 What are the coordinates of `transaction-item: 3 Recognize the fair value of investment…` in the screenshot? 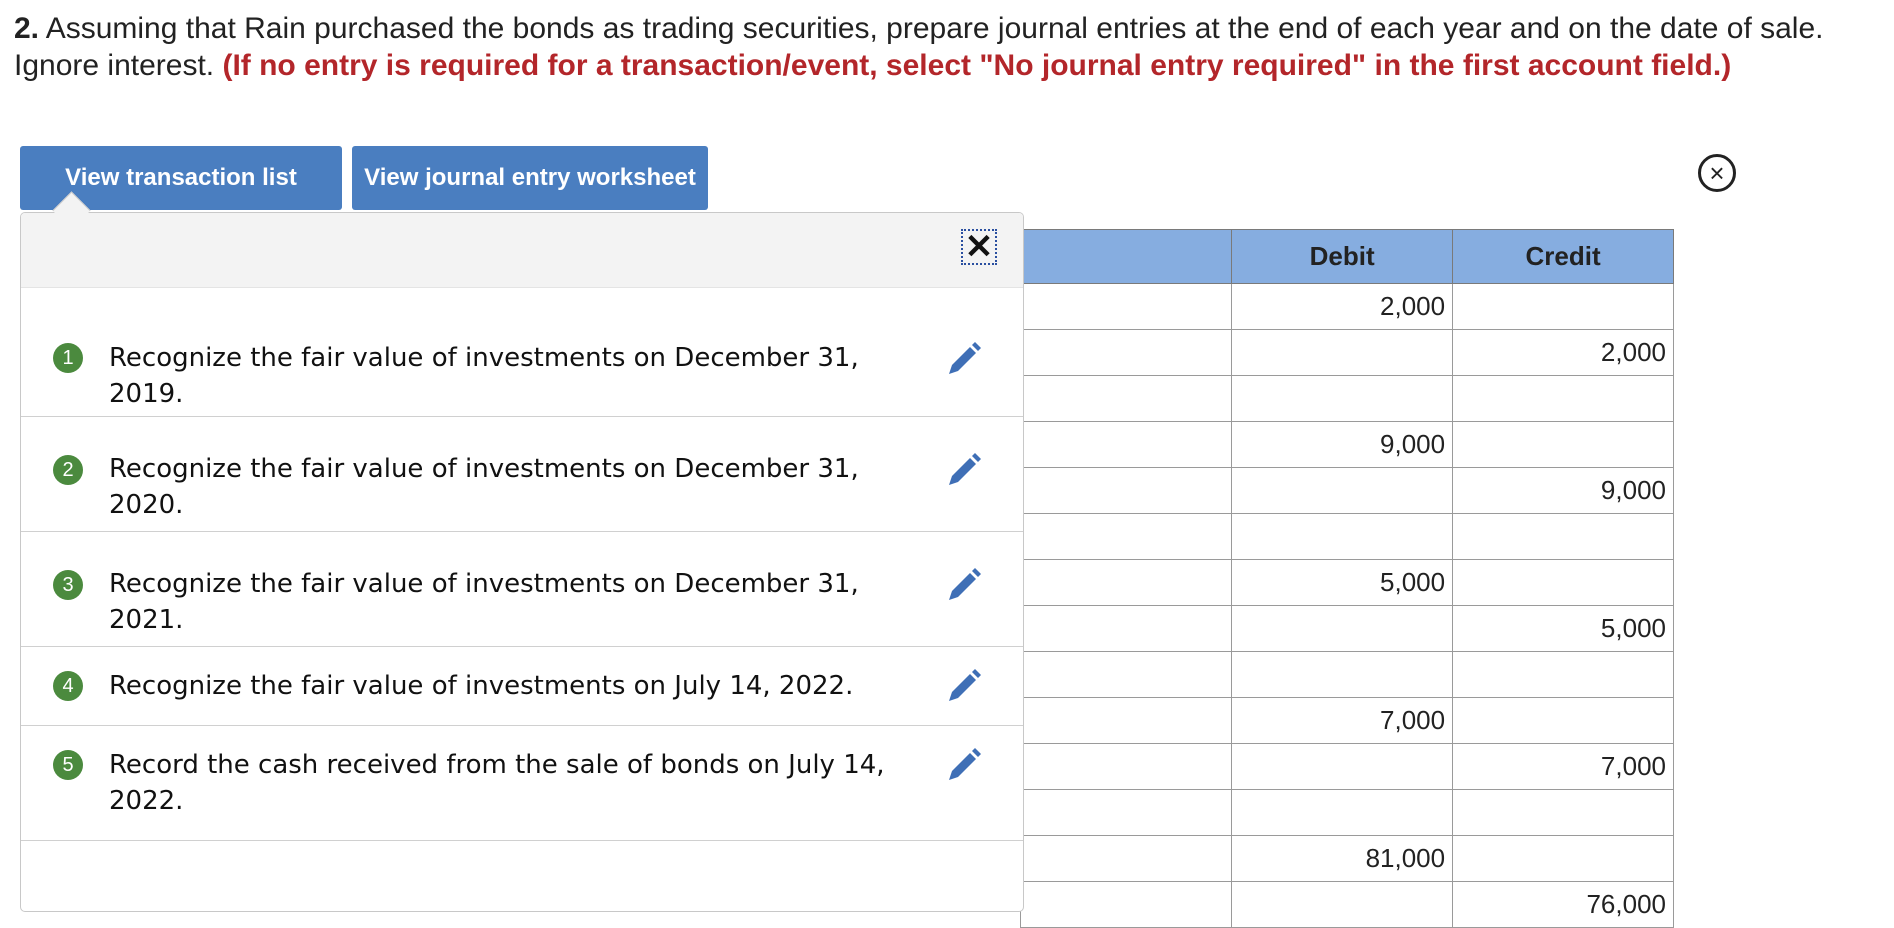 It's located at (522, 589).